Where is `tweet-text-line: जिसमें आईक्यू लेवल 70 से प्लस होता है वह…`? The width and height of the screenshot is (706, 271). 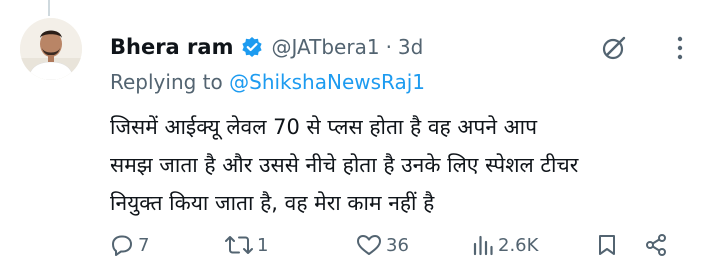
tweet-text-line: जिसमें आईक्यू लेवल 70 से प्लस होता है वह… is located at coordinates (324, 127).